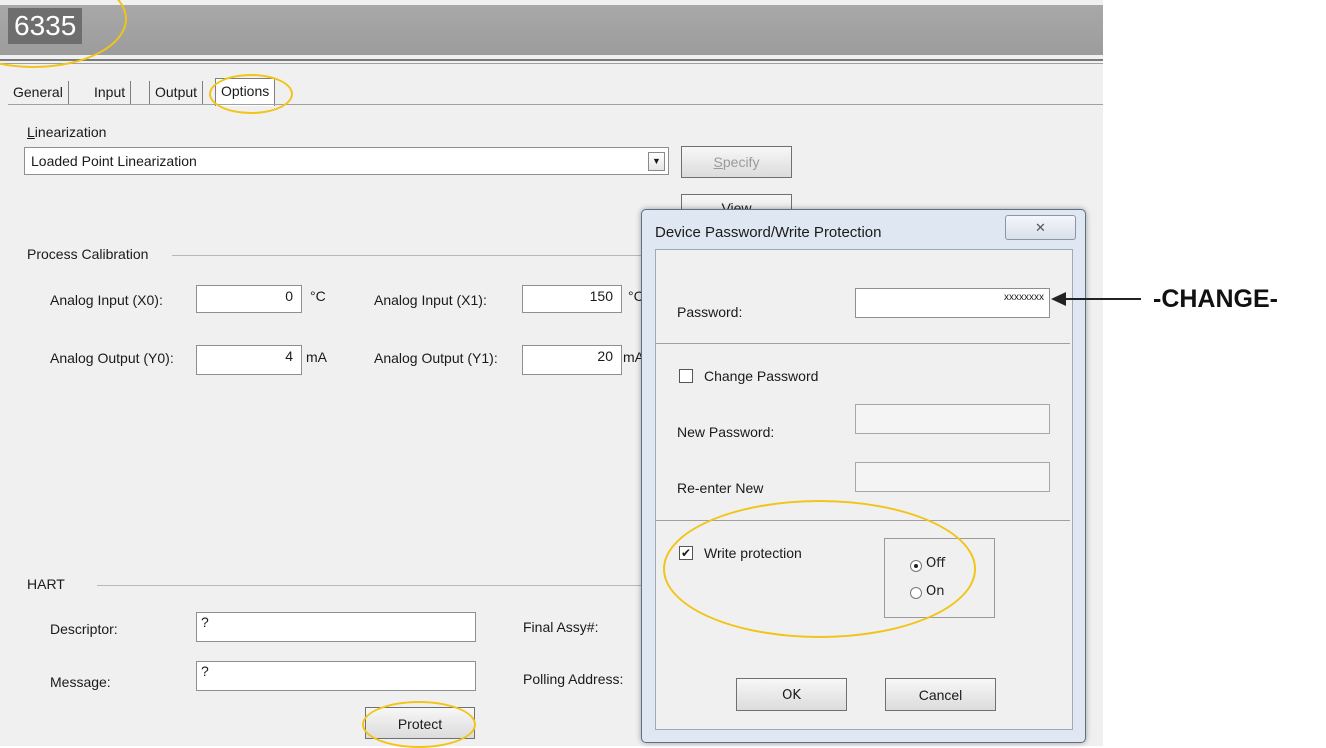  Describe the element at coordinates (572, 299) in the screenshot. I see `analog-input-x1-field: 150` at that location.